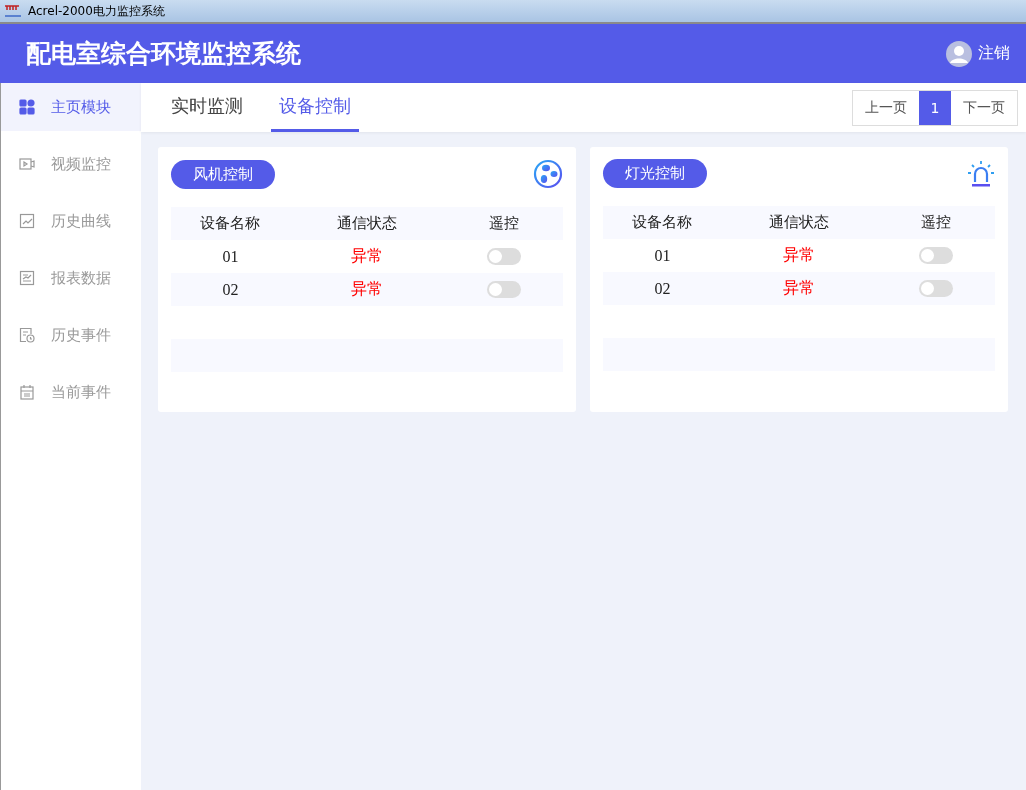 Image resolution: width=1026 pixels, height=790 pixels. I want to click on sidebar-label: 主页模块, so click(81, 107).